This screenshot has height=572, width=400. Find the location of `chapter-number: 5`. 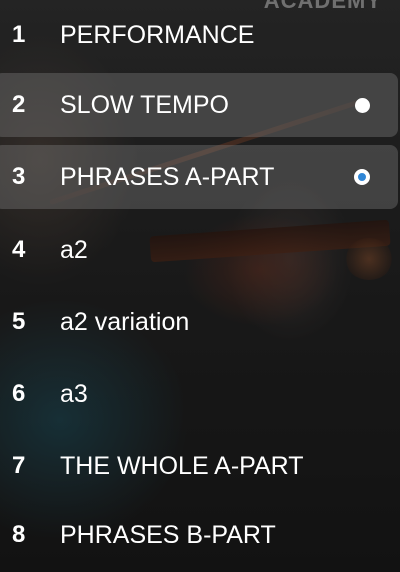

chapter-number: 5 is located at coordinates (19, 321).